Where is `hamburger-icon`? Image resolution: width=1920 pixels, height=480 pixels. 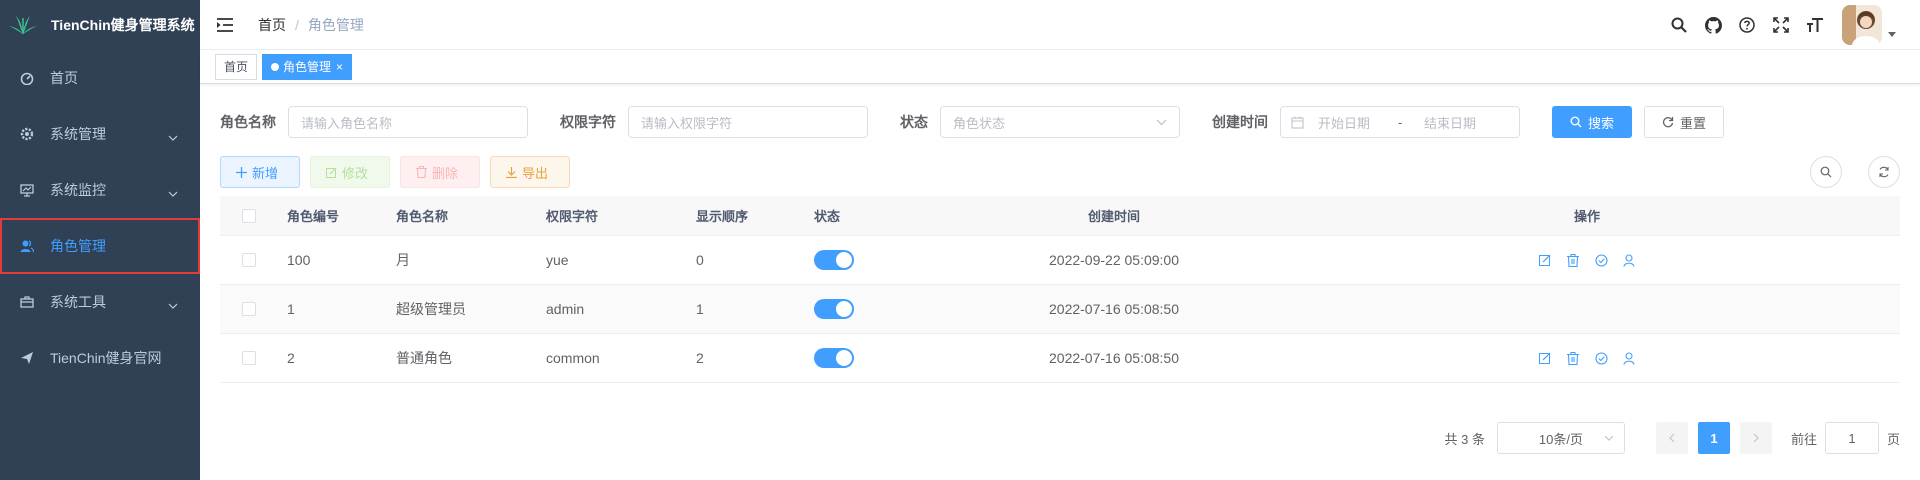
hamburger-icon is located at coordinates (225, 25).